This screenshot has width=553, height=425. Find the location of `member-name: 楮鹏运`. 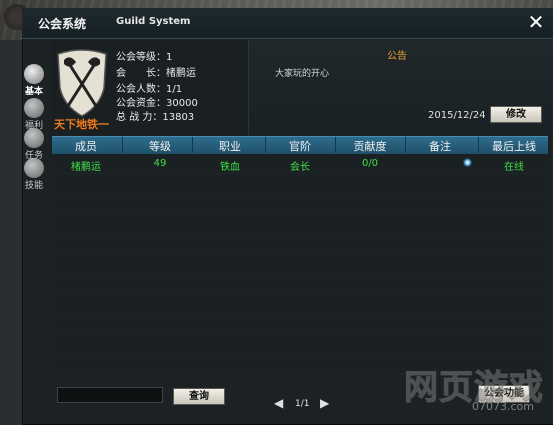

member-name: 楮鹏运 is located at coordinates (86, 167).